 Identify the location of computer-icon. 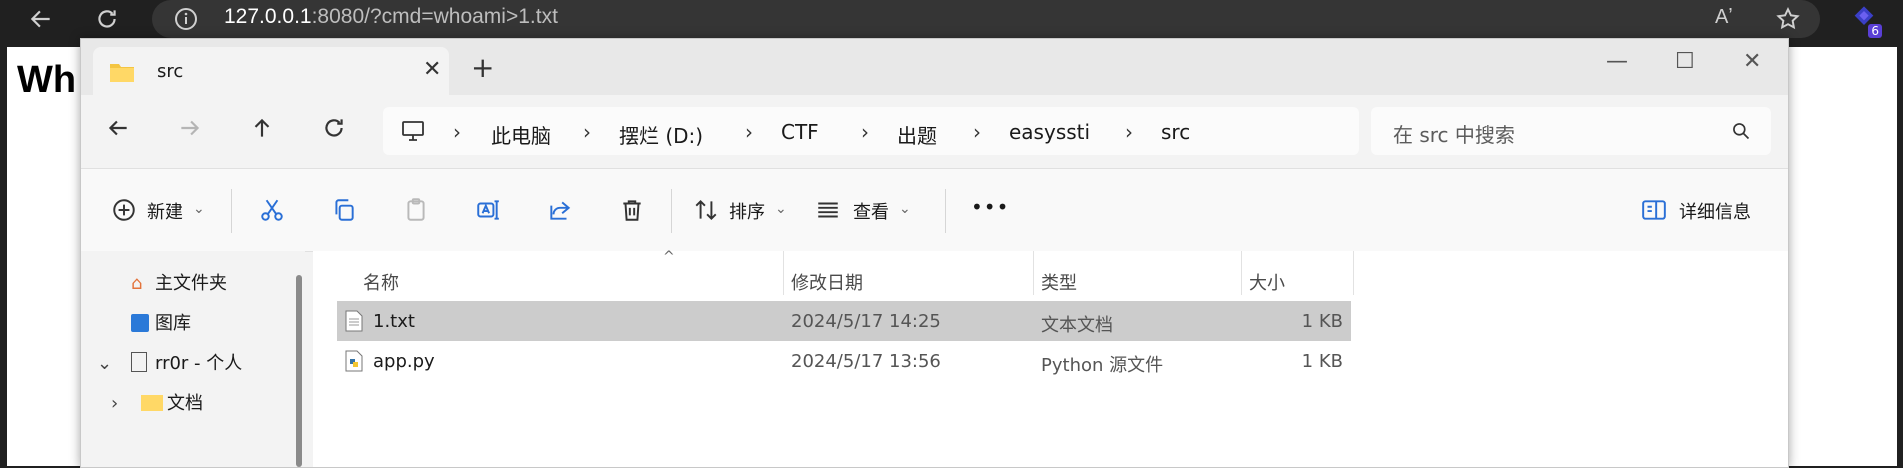
(413, 131).